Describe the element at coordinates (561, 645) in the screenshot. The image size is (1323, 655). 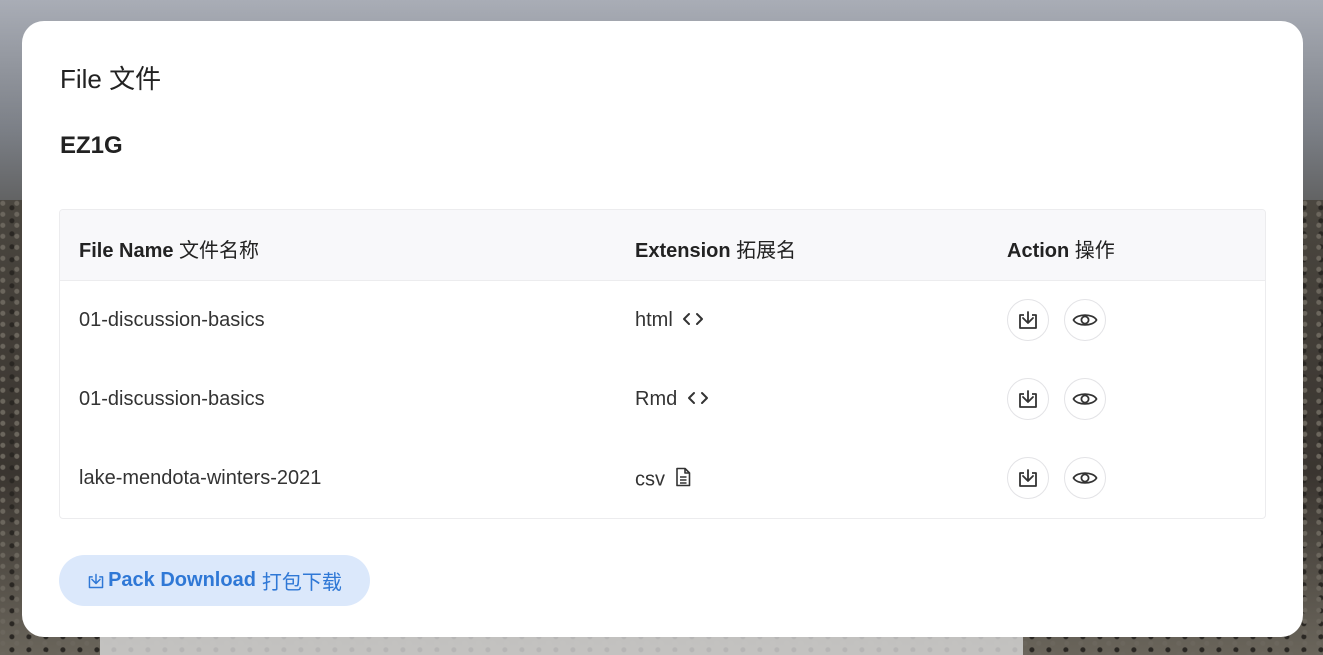
I see `background-guardrail` at that location.